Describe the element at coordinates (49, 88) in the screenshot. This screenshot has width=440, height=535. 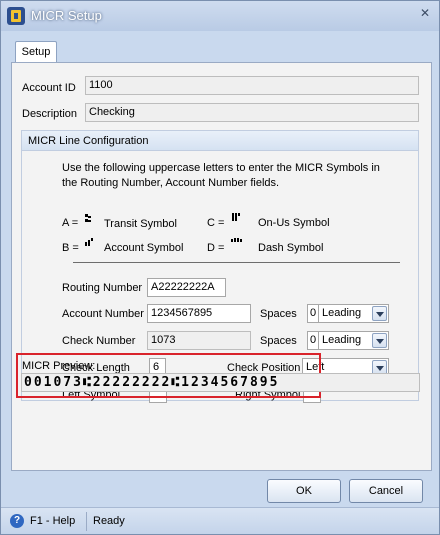
I see `account-id-label: Account ID` at that location.